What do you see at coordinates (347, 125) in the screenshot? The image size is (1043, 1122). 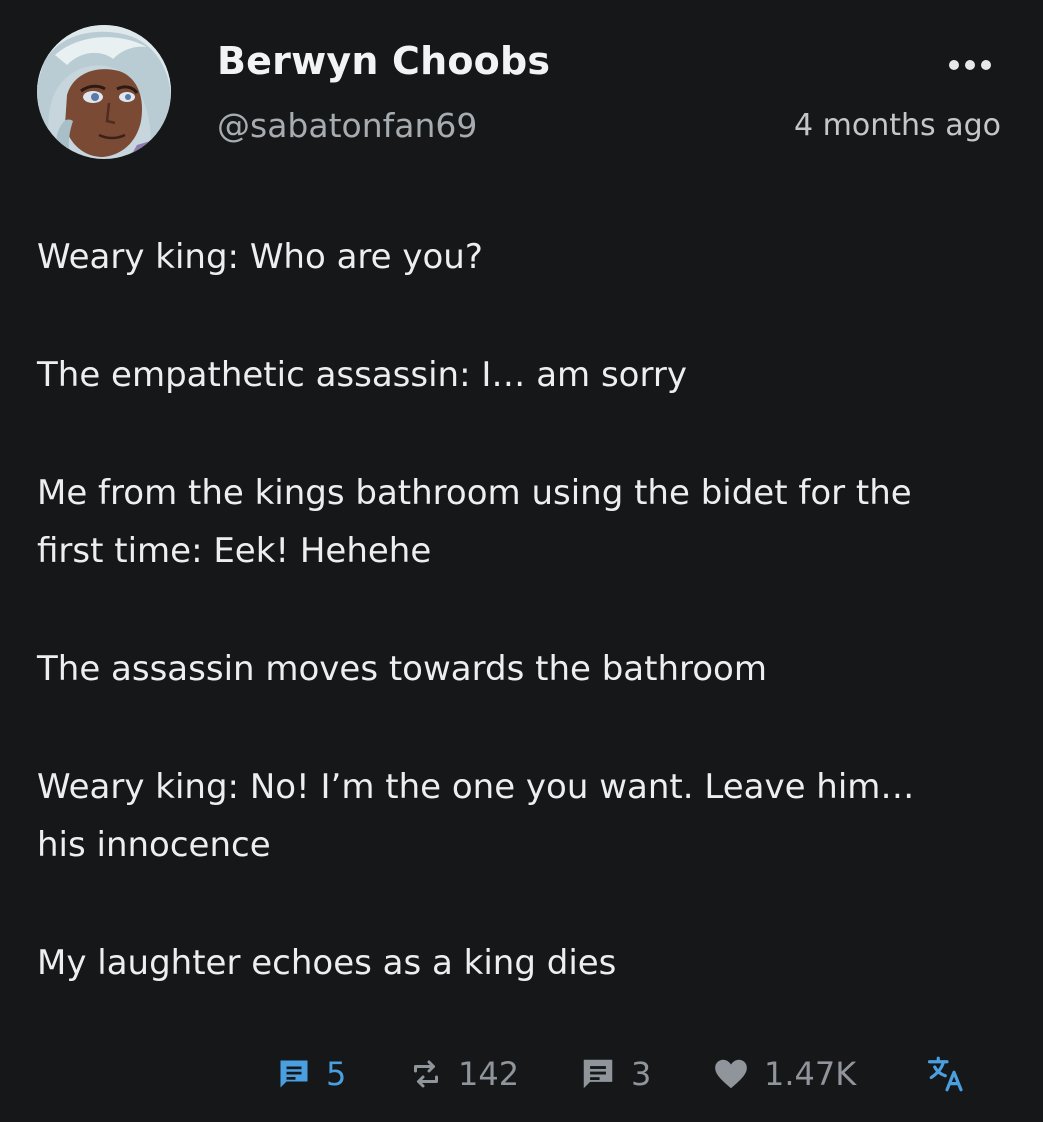 I see `author-handle: @sabatonfan69` at bounding box center [347, 125].